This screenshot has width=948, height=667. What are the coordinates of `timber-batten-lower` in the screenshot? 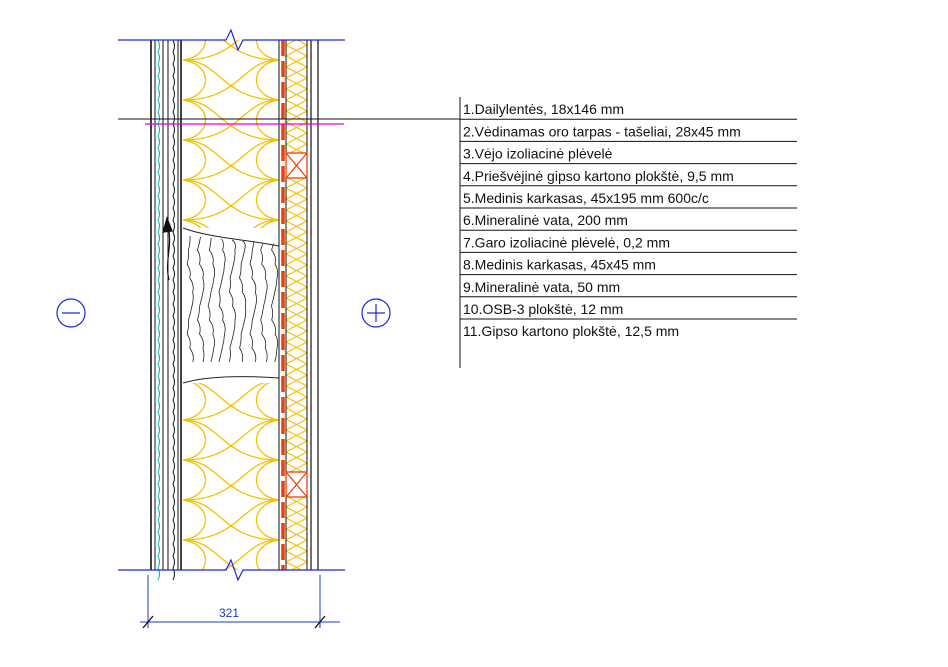 It's located at (296, 484).